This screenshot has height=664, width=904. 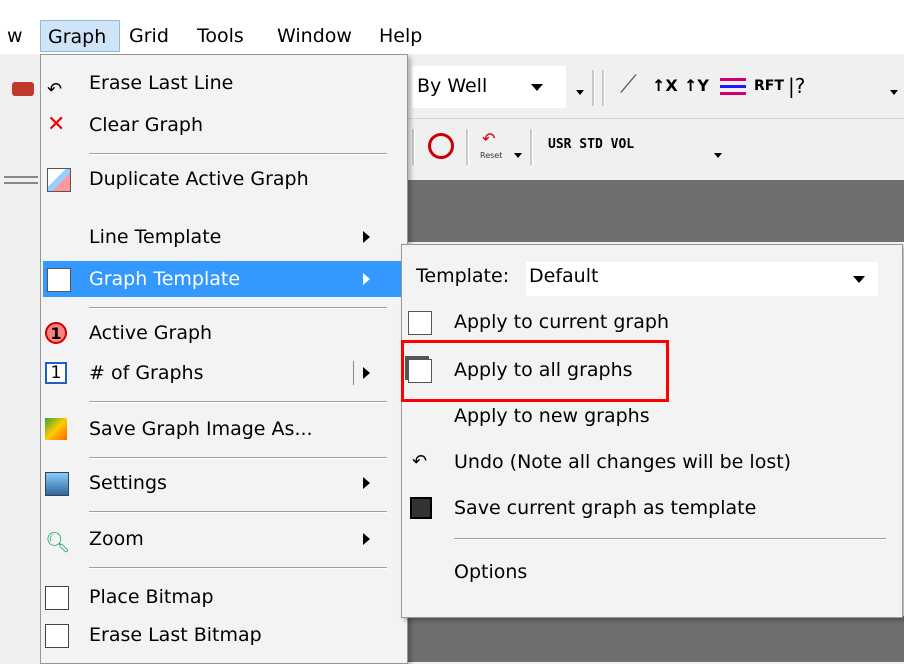 What do you see at coordinates (224, 237) in the screenshot?
I see `menu-item-line-template: Line Template` at bounding box center [224, 237].